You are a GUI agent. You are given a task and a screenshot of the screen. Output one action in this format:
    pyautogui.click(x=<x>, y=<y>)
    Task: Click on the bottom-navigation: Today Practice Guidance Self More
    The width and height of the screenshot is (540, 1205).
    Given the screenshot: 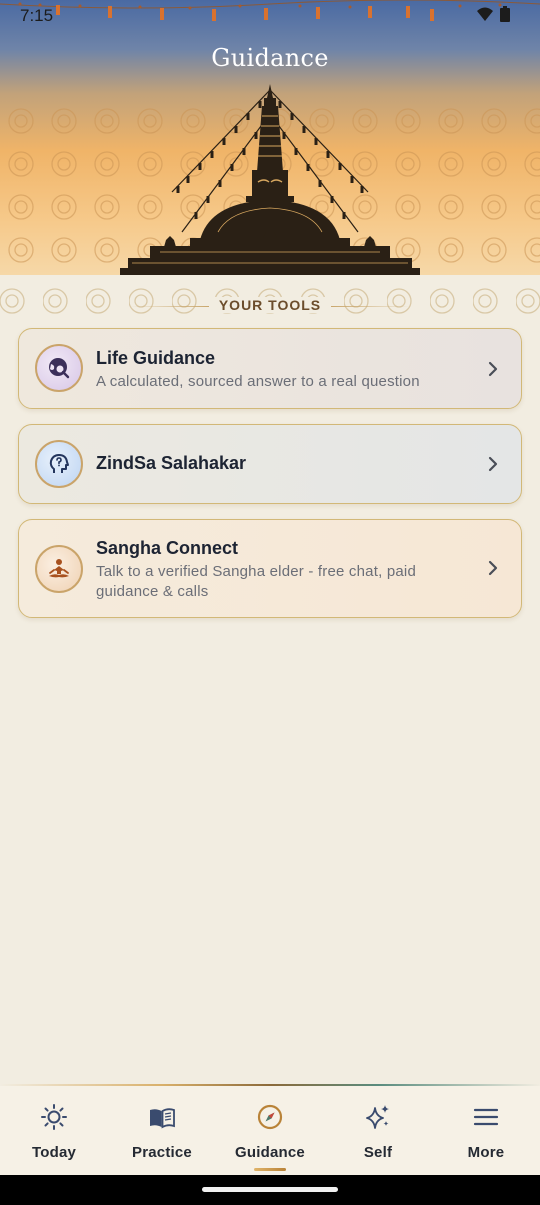 What is the action you would take?
    pyautogui.click(x=270, y=1130)
    